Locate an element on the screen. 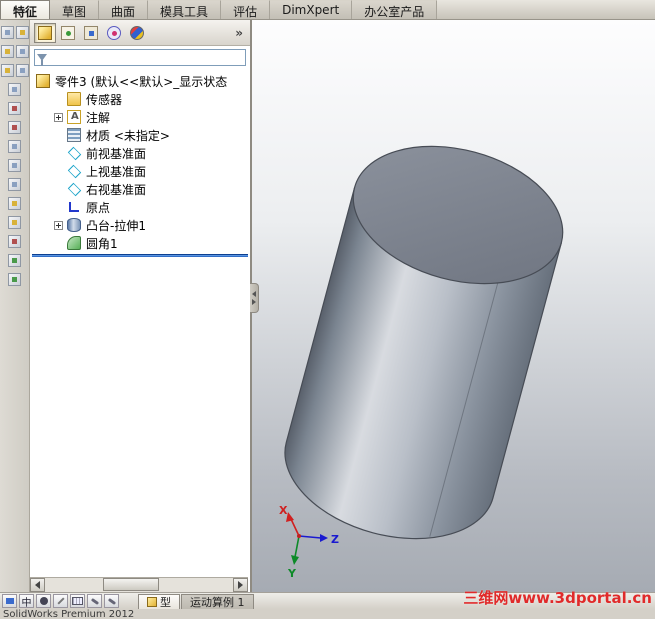  ime-language-bar: 中 is located at coordinates (60, 601).